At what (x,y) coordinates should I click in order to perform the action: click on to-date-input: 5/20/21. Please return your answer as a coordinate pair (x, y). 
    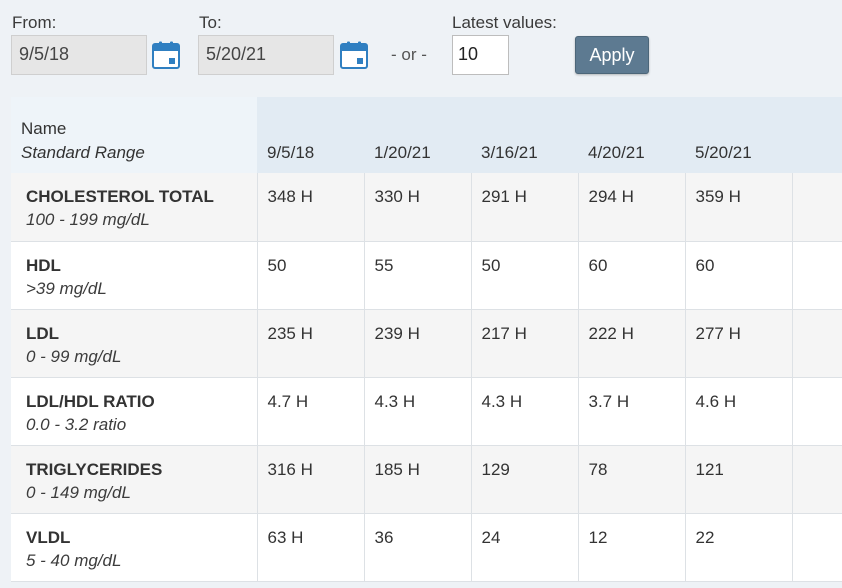
    Looking at the image, I should click on (266, 55).